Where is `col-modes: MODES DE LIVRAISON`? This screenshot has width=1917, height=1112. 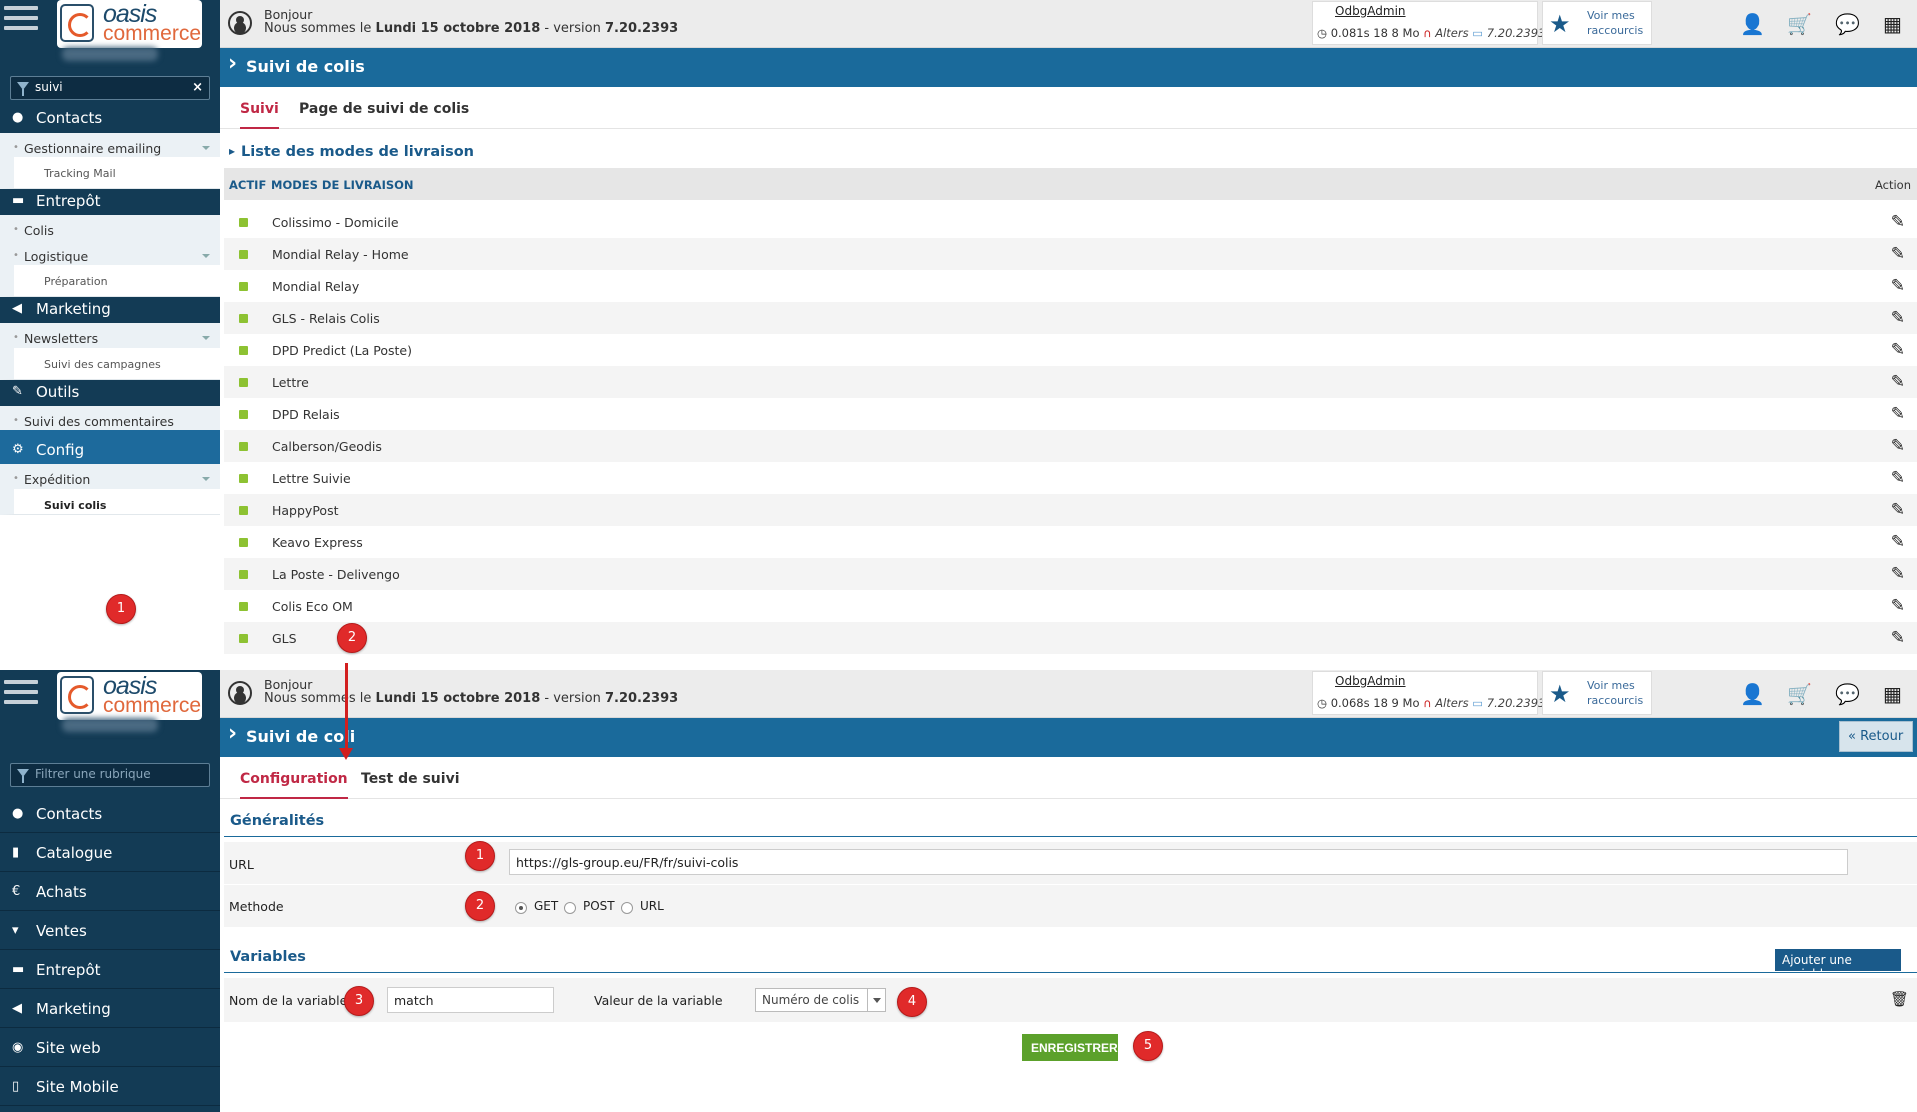 col-modes: MODES DE LIVRAISON is located at coordinates (342, 185).